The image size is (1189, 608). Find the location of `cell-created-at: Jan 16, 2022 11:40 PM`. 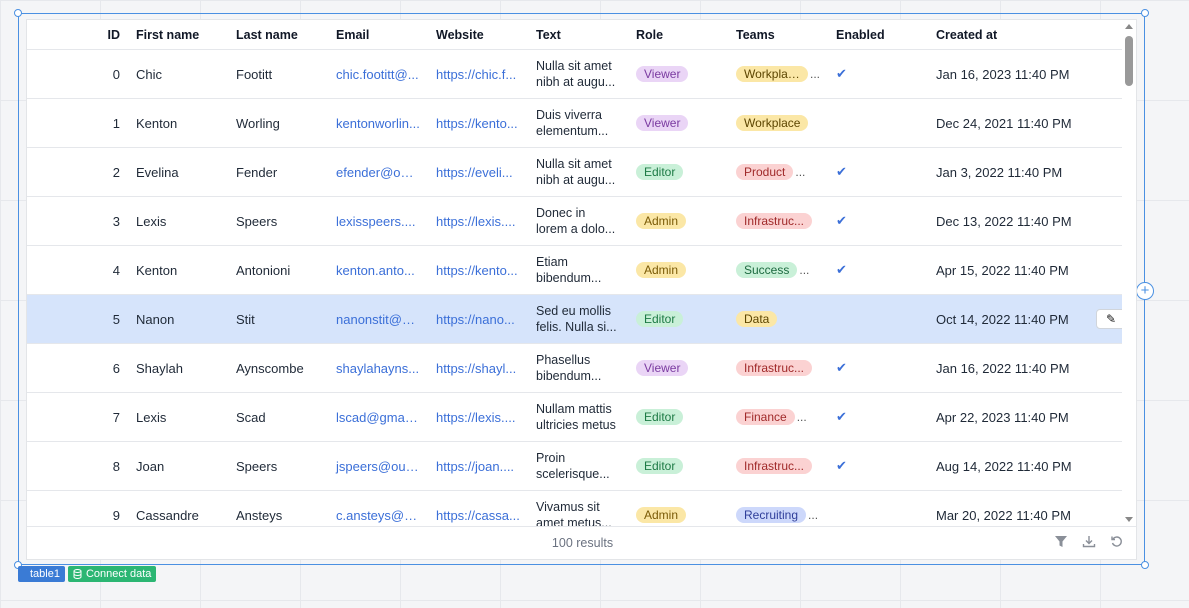

cell-created-at: Jan 16, 2022 11:40 PM is located at coordinates (1008, 368).